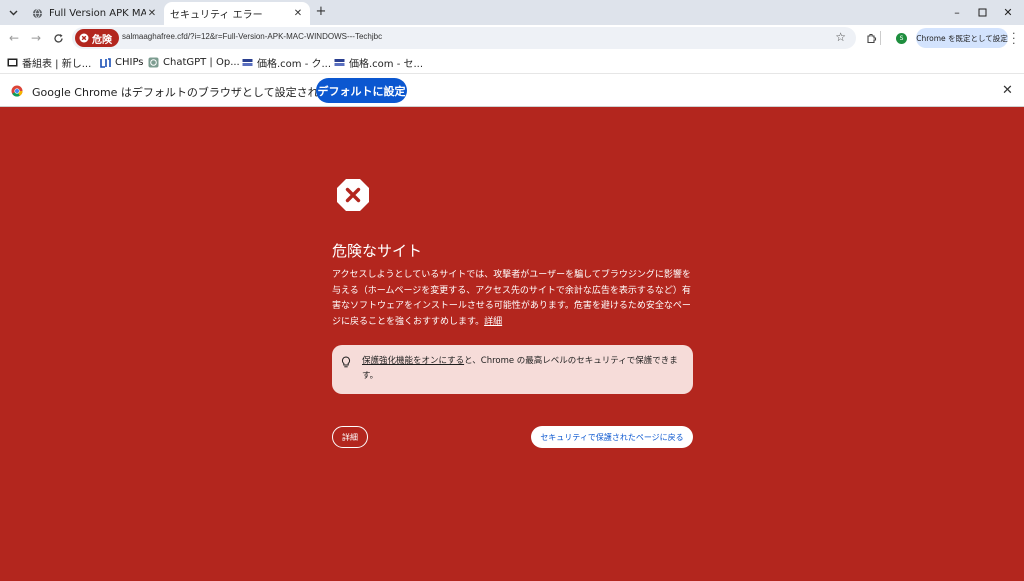  I want to click on globe-icon, so click(37, 13).